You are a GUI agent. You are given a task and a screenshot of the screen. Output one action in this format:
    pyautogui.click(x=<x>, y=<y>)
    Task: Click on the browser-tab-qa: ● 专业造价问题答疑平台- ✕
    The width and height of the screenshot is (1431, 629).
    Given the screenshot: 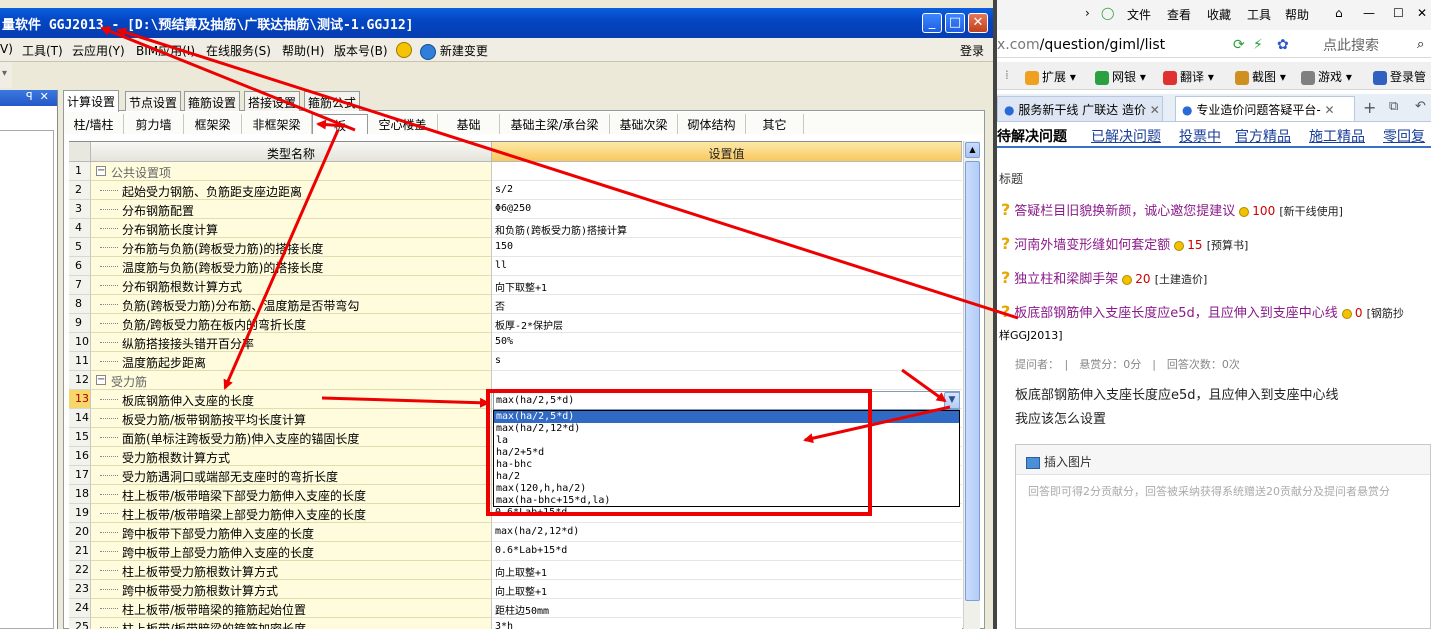 What is the action you would take?
    pyautogui.click(x=1265, y=108)
    